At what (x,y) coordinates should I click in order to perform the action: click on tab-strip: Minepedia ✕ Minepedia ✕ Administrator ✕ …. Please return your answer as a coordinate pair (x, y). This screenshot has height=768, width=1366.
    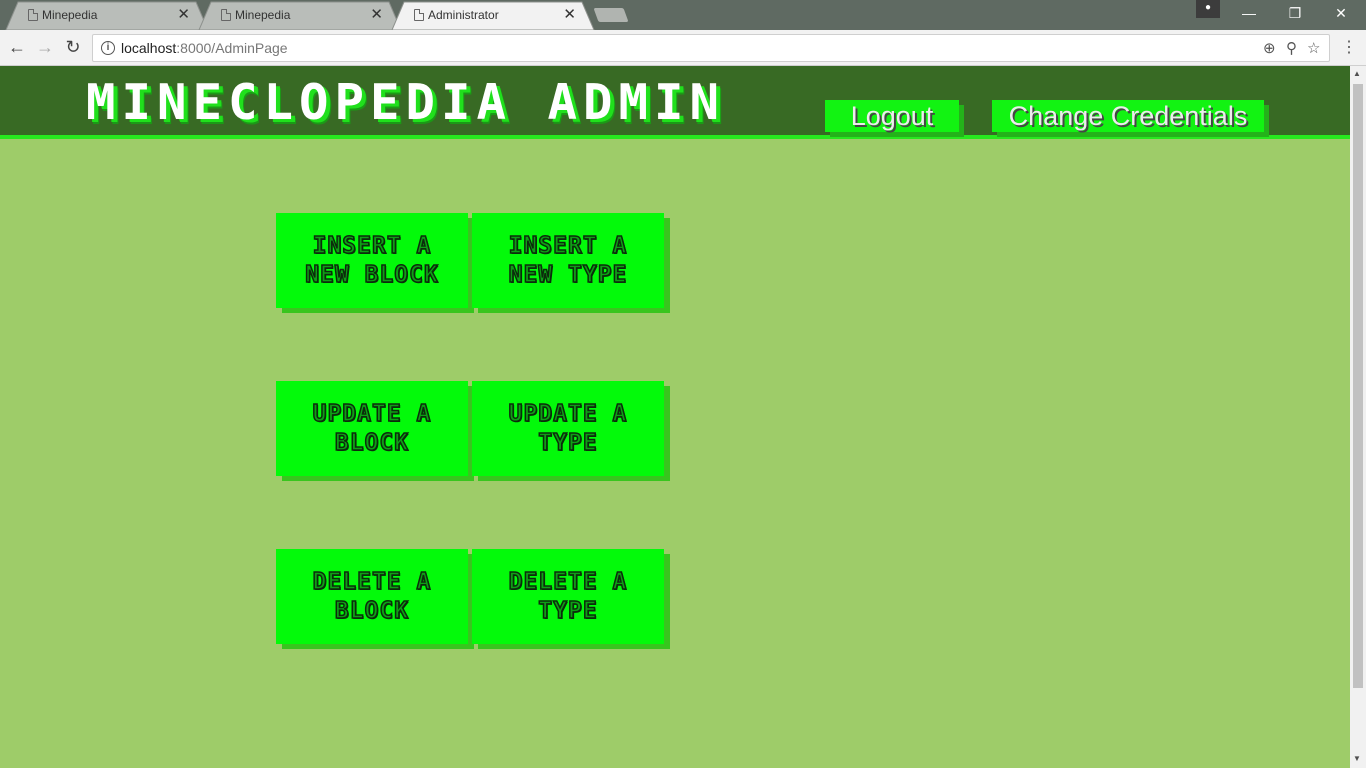
    Looking at the image, I should click on (683, 15).